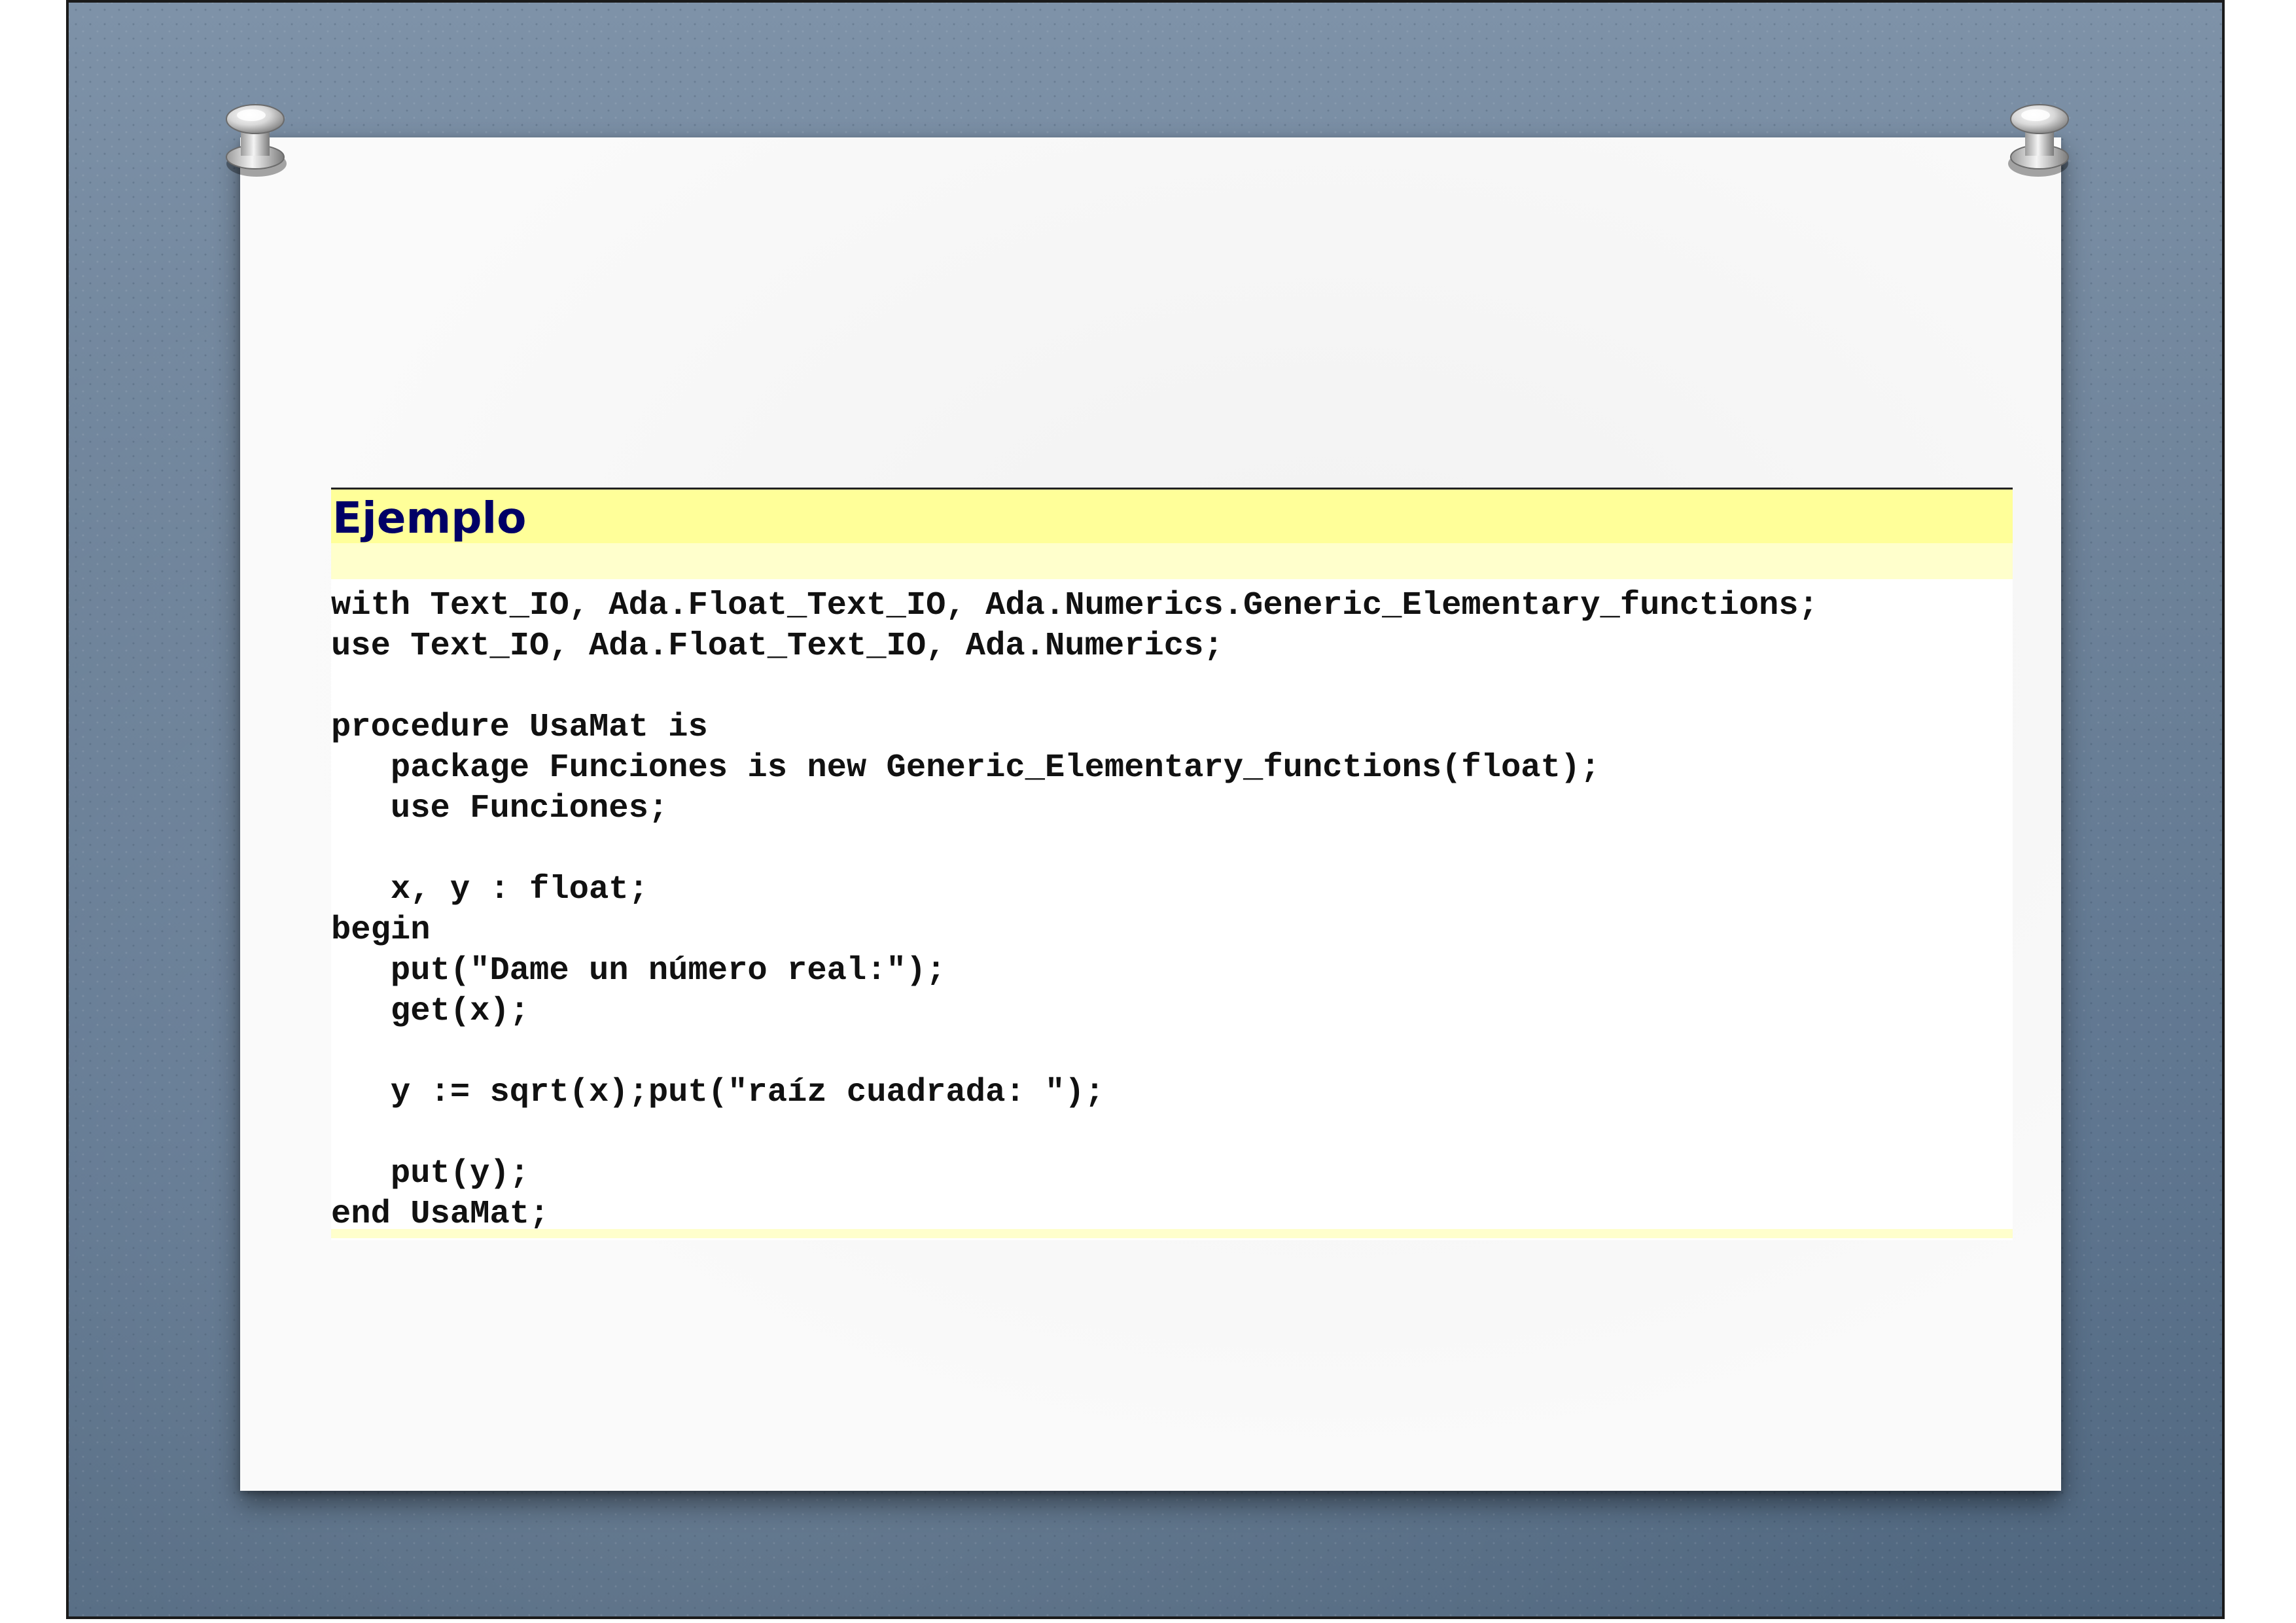 The width and height of the screenshot is (2296, 1623). I want to click on slide-heading: Ejemplo, so click(429, 518).